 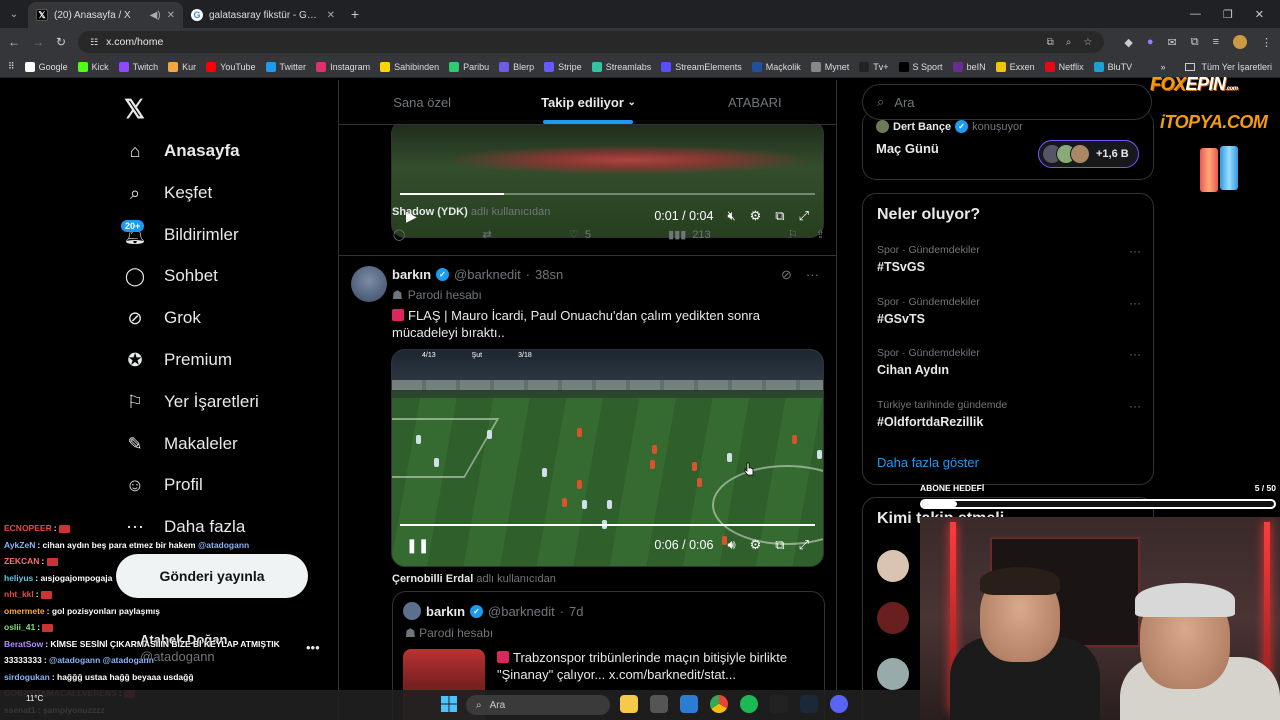 I want to click on source-user: Çernobilli Erdal, so click(x=432, y=579).